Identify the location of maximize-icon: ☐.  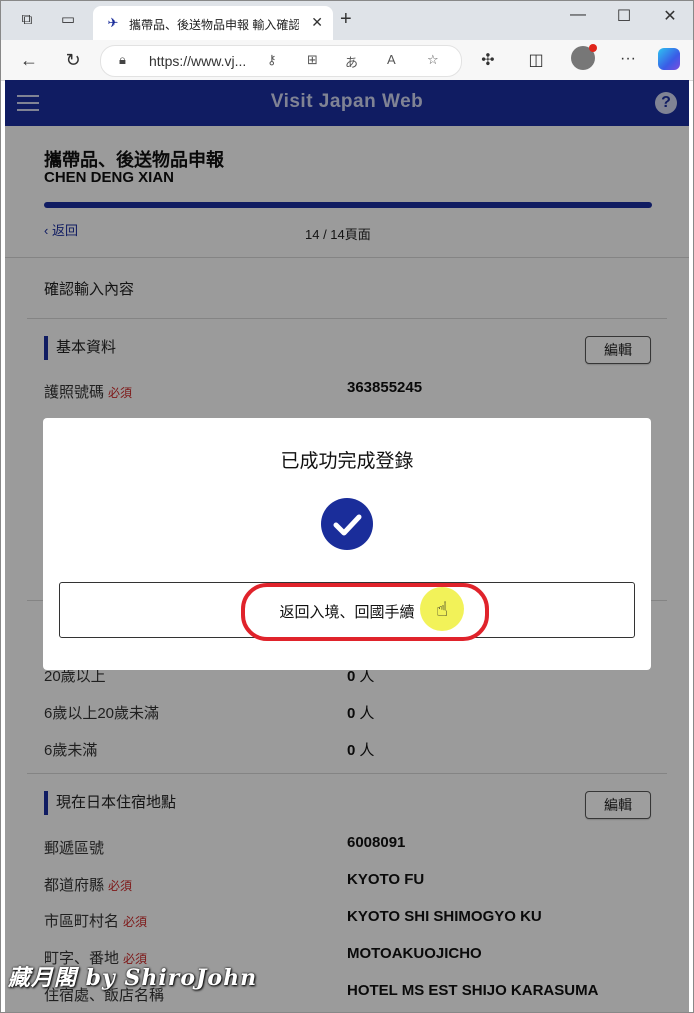
(624, 16).